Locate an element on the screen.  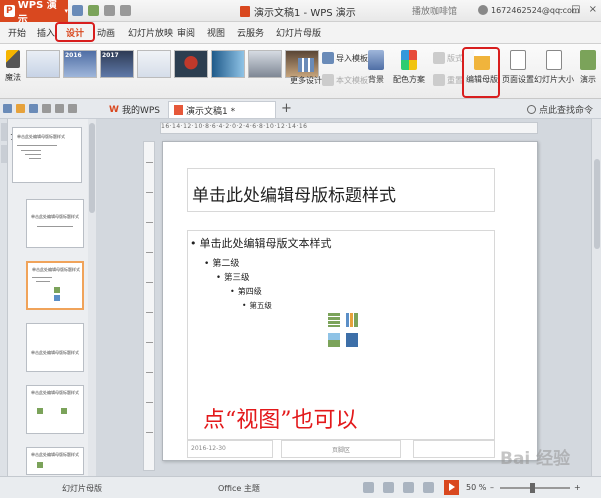
slide-number-placeholder is located at coordinates (454, 449).